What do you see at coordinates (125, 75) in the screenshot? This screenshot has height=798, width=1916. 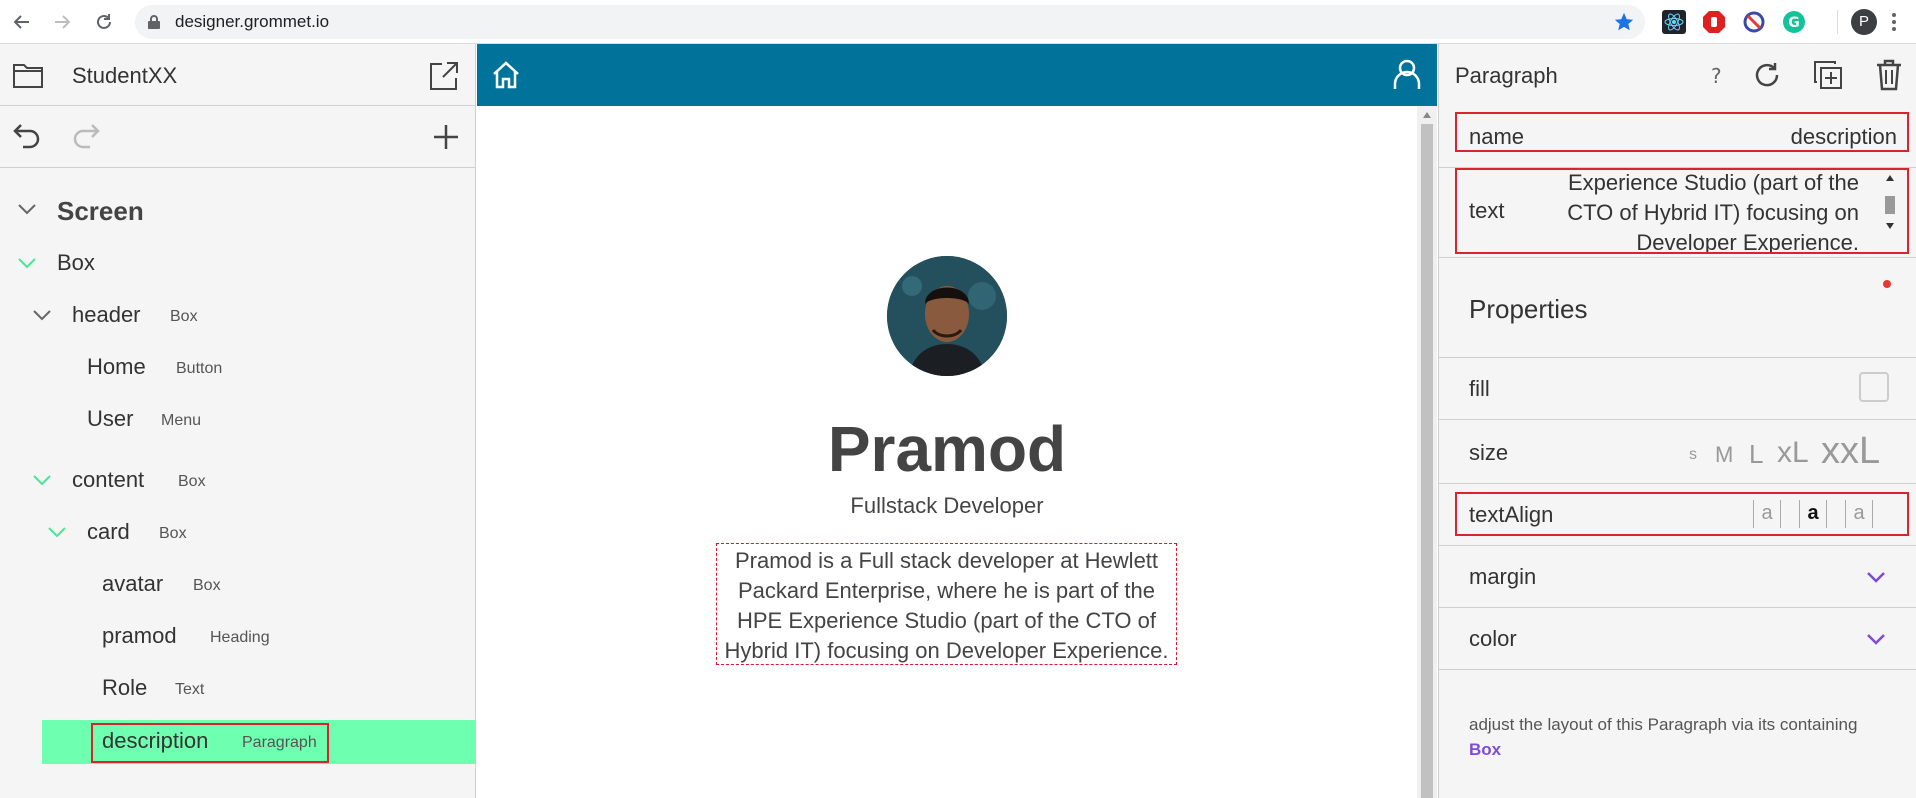 I see `project-title: StudentXX` at bounding box center [125, 75].